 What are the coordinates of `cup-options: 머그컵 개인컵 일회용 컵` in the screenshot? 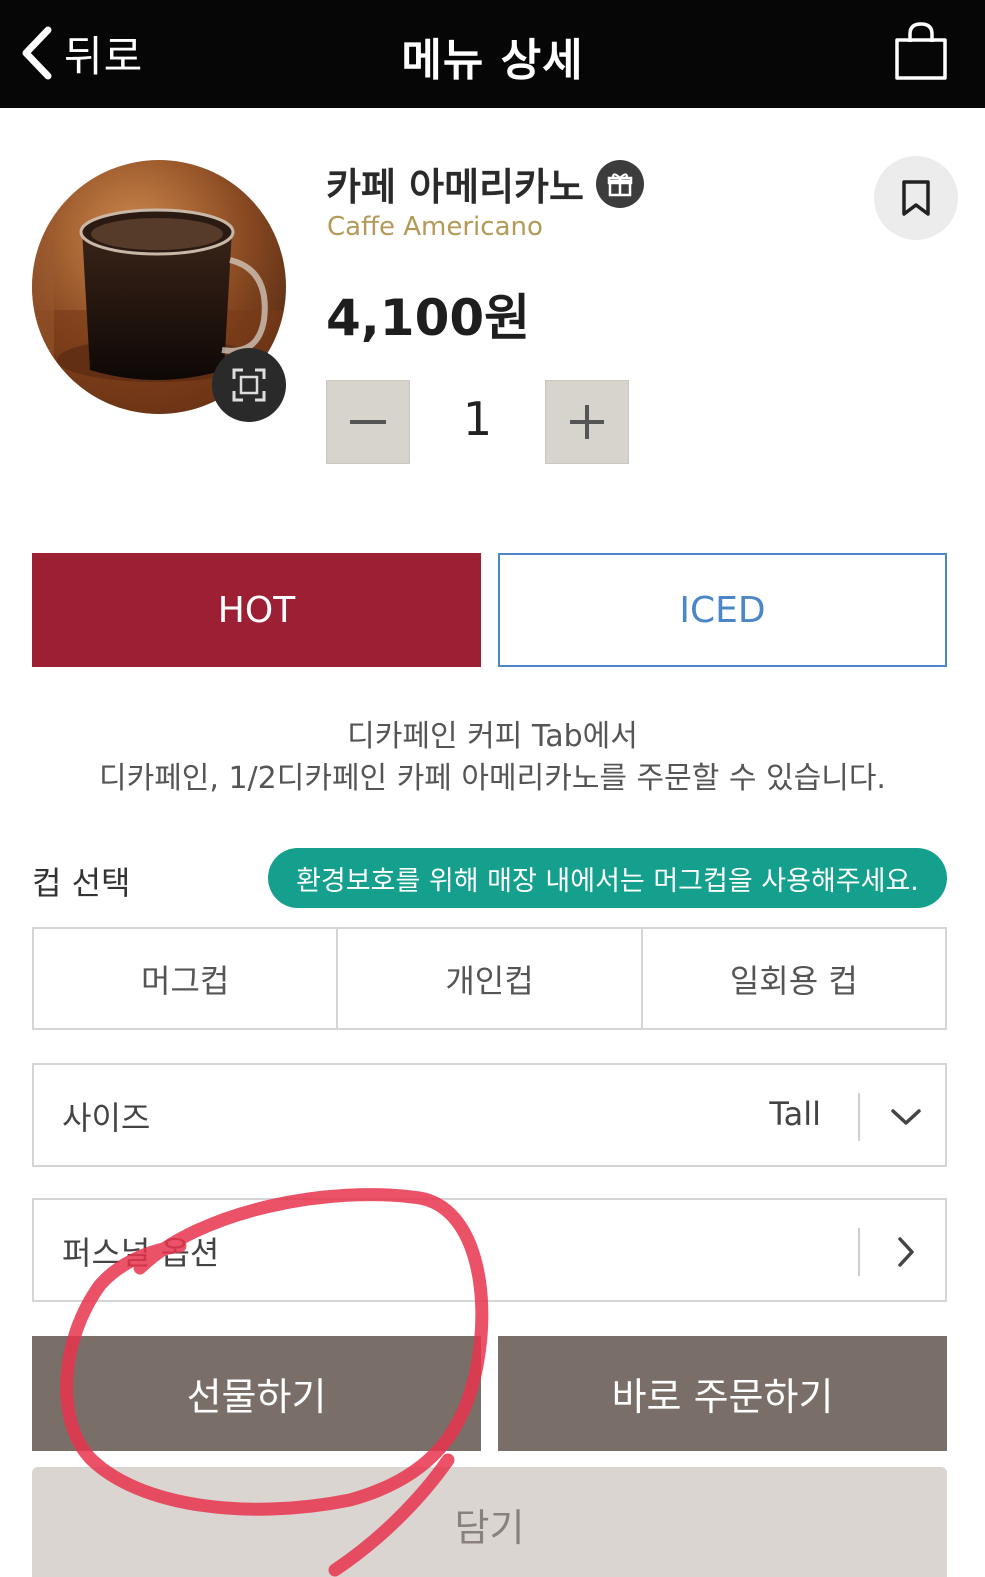 It's located at (489, 978).